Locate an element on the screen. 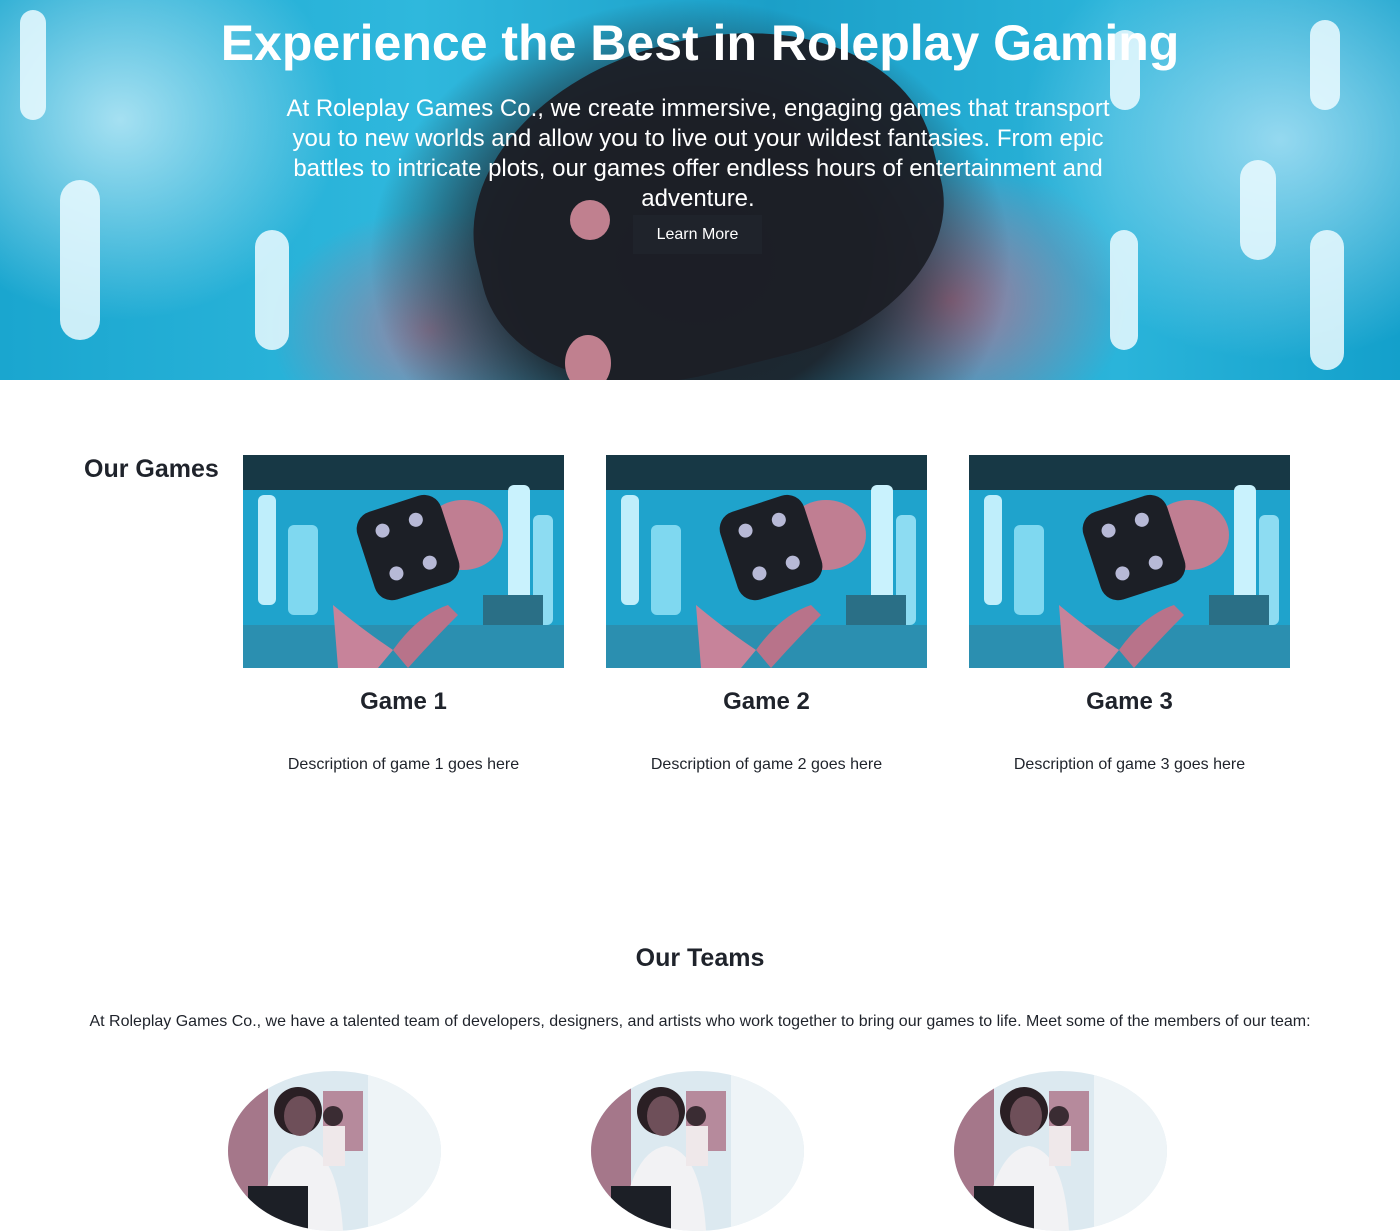 The width and height of the screenshot is (1400, 1231). game-card: Game 2 Description of game 2 goes here is located at coordinates (766, 625).